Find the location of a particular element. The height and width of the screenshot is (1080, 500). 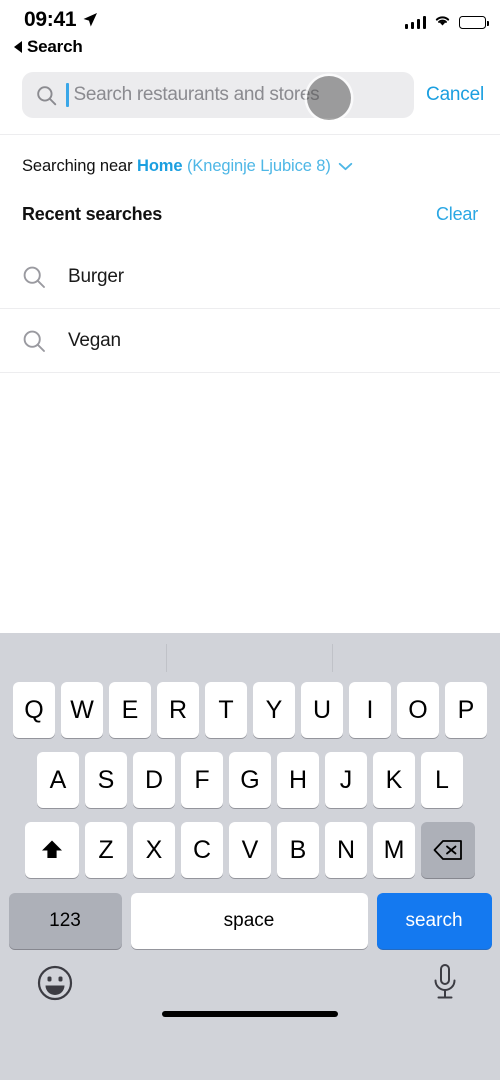

key-z: Z is located at coordinates (106, 850).